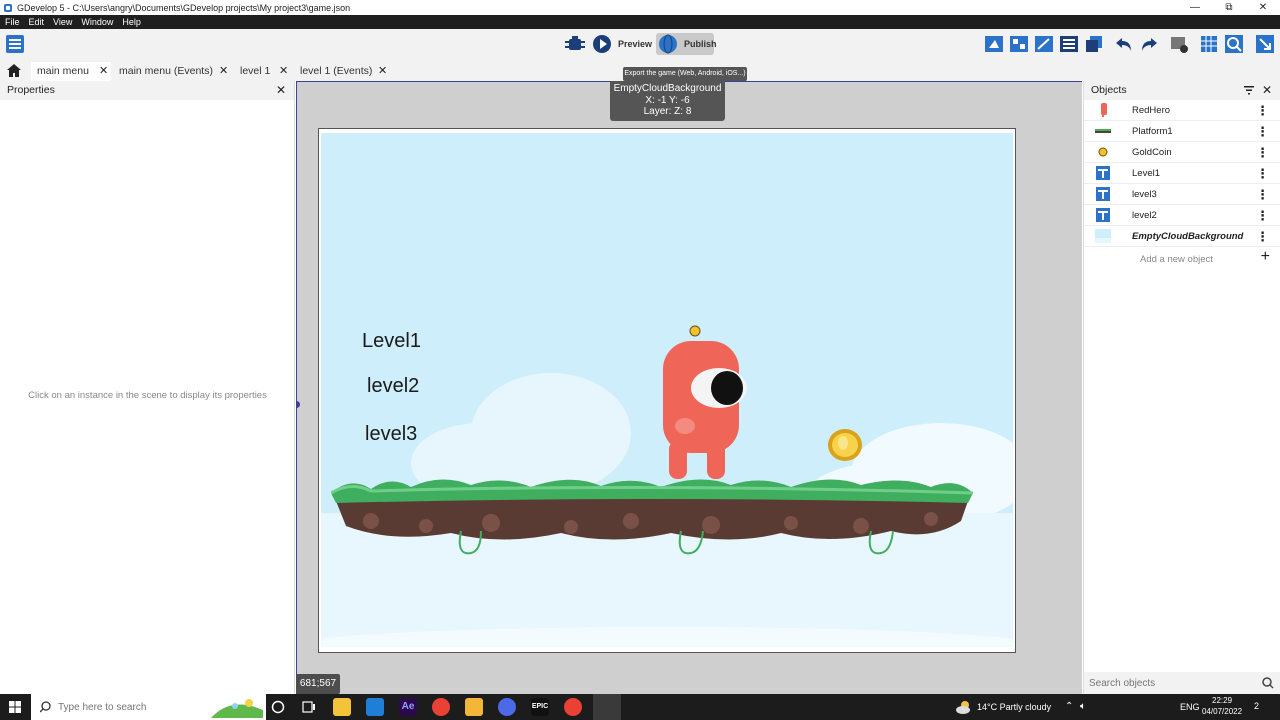 Image resolution: width=1280 pixels, height=720 pixels. I want to click on object-name: level2, so click(1144, 215).